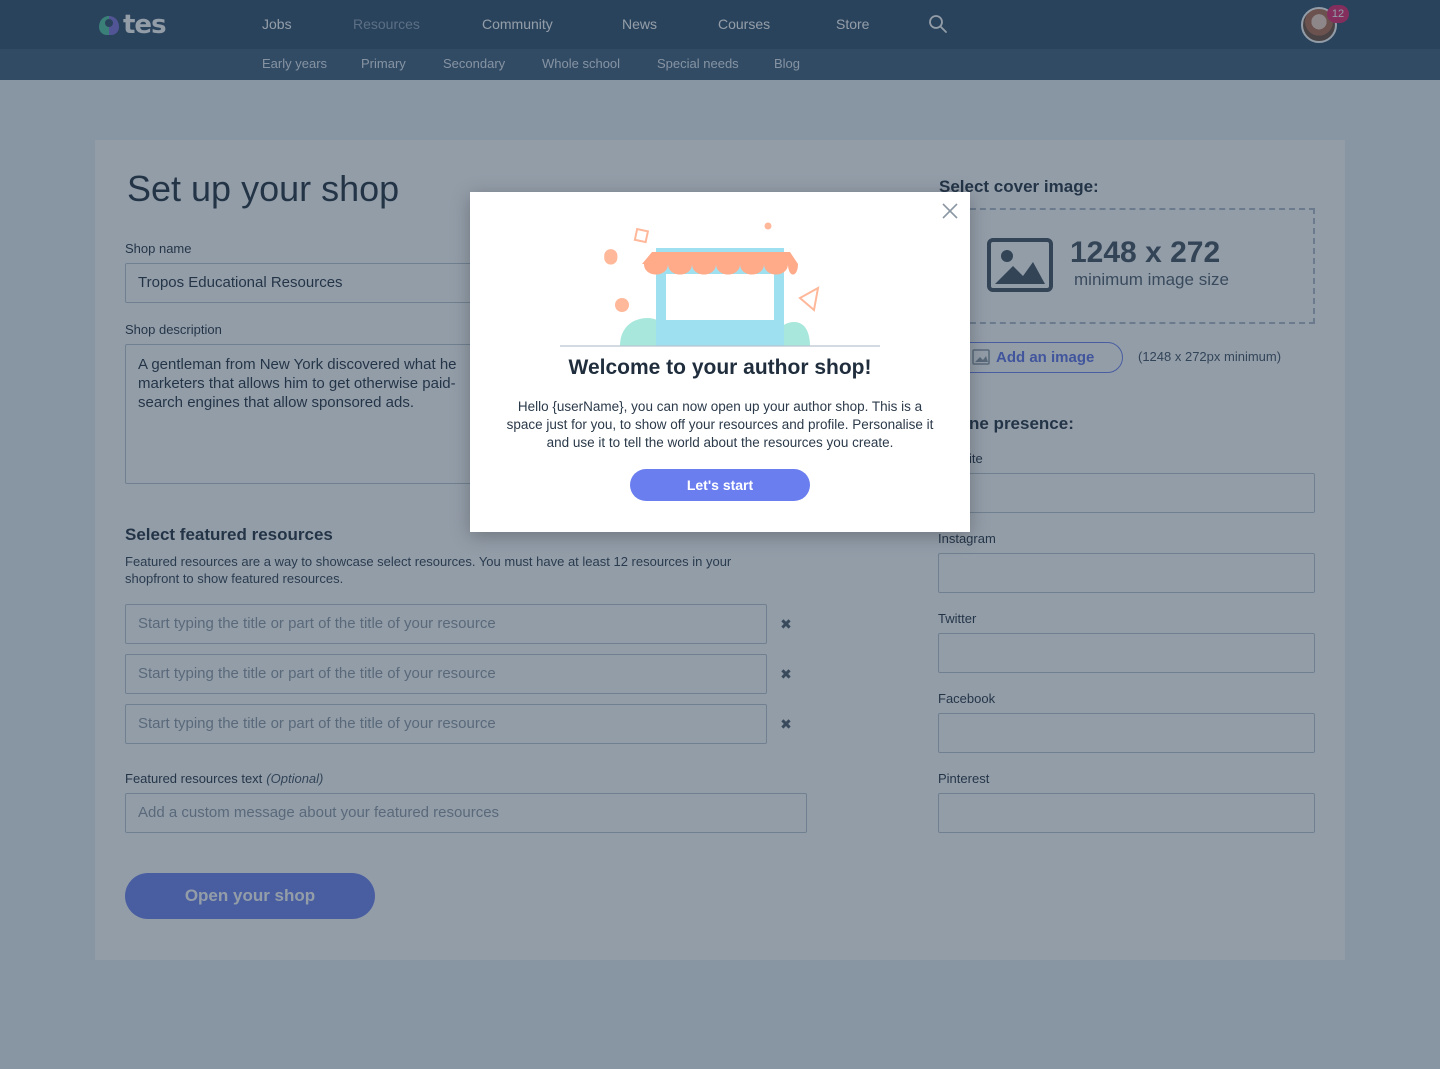  Describe the element at coordinates (720, 485) in the screenshot. I see `lets-start-button: Let's start` at that location.